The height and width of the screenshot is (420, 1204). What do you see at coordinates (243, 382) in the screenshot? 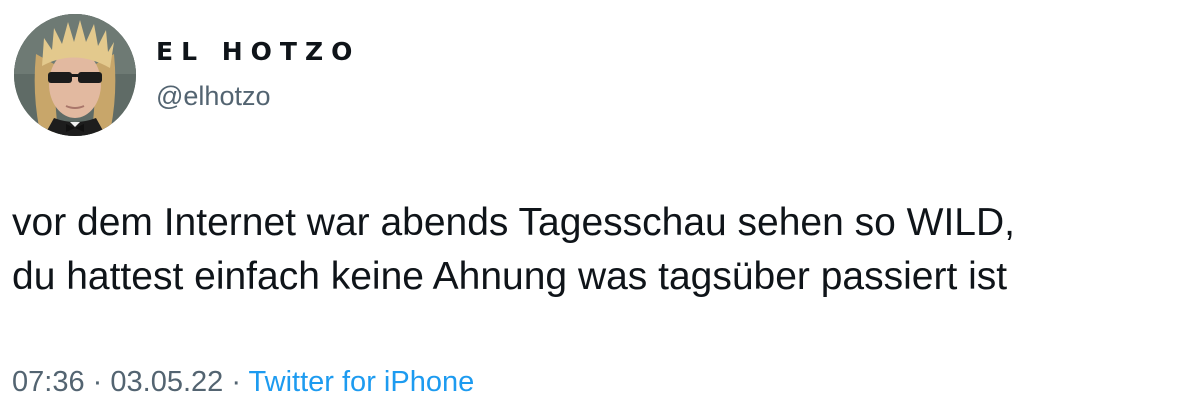
I see `tweet-meta: 07:36 · 03.05.22 · Twitter for iPhone` at bounding box center [243, 382].